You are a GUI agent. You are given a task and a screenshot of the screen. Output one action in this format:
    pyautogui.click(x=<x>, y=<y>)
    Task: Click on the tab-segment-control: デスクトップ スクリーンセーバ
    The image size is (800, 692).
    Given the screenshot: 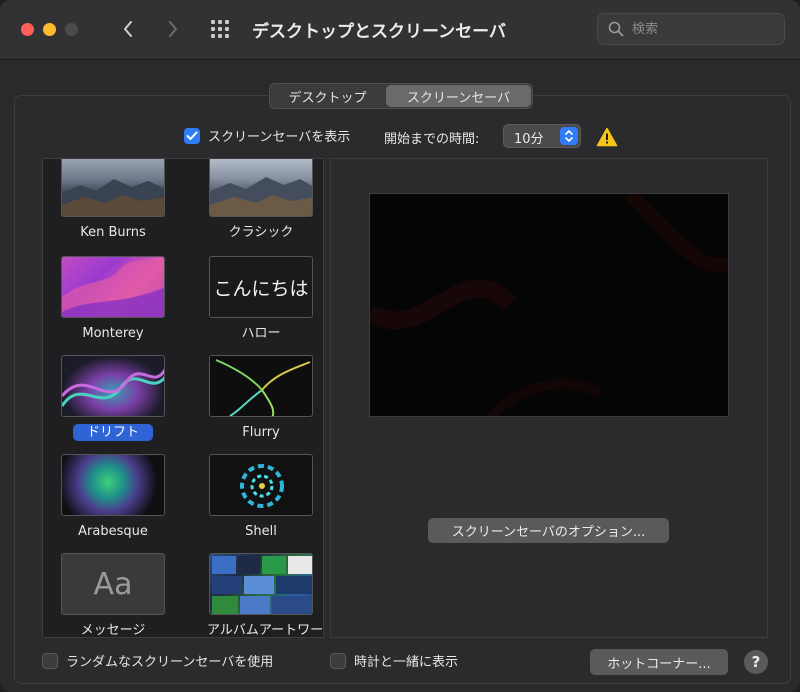 What is the action you would take?
    pyautogui.click(x=401, y=96)
    